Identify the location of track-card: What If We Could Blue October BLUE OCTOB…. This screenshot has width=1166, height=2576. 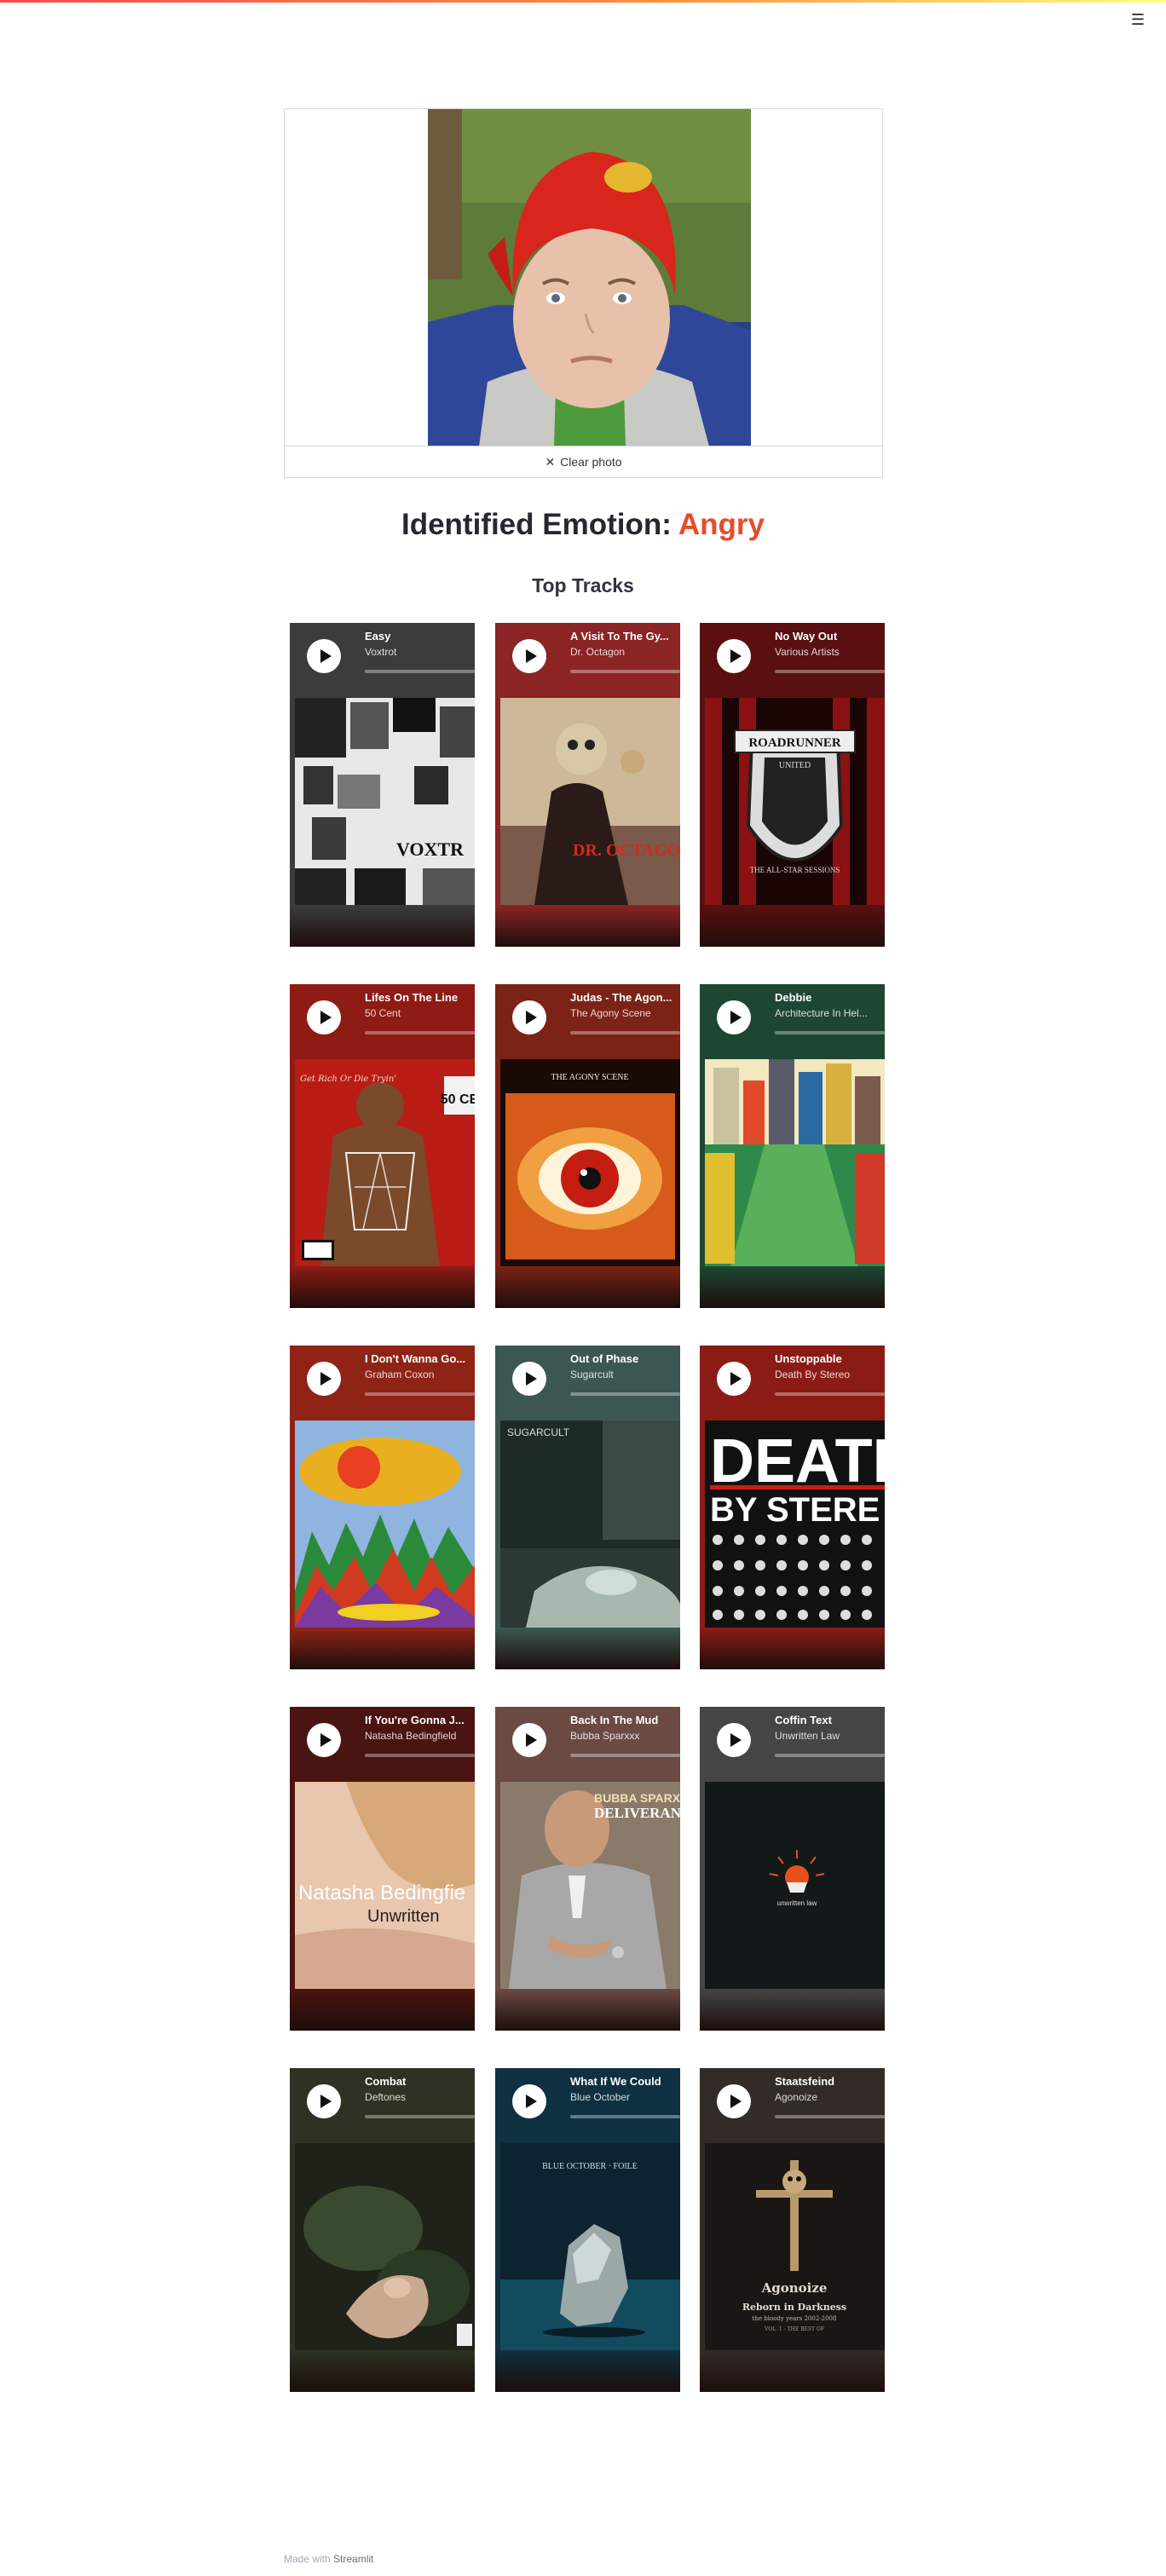
(587, 2230).